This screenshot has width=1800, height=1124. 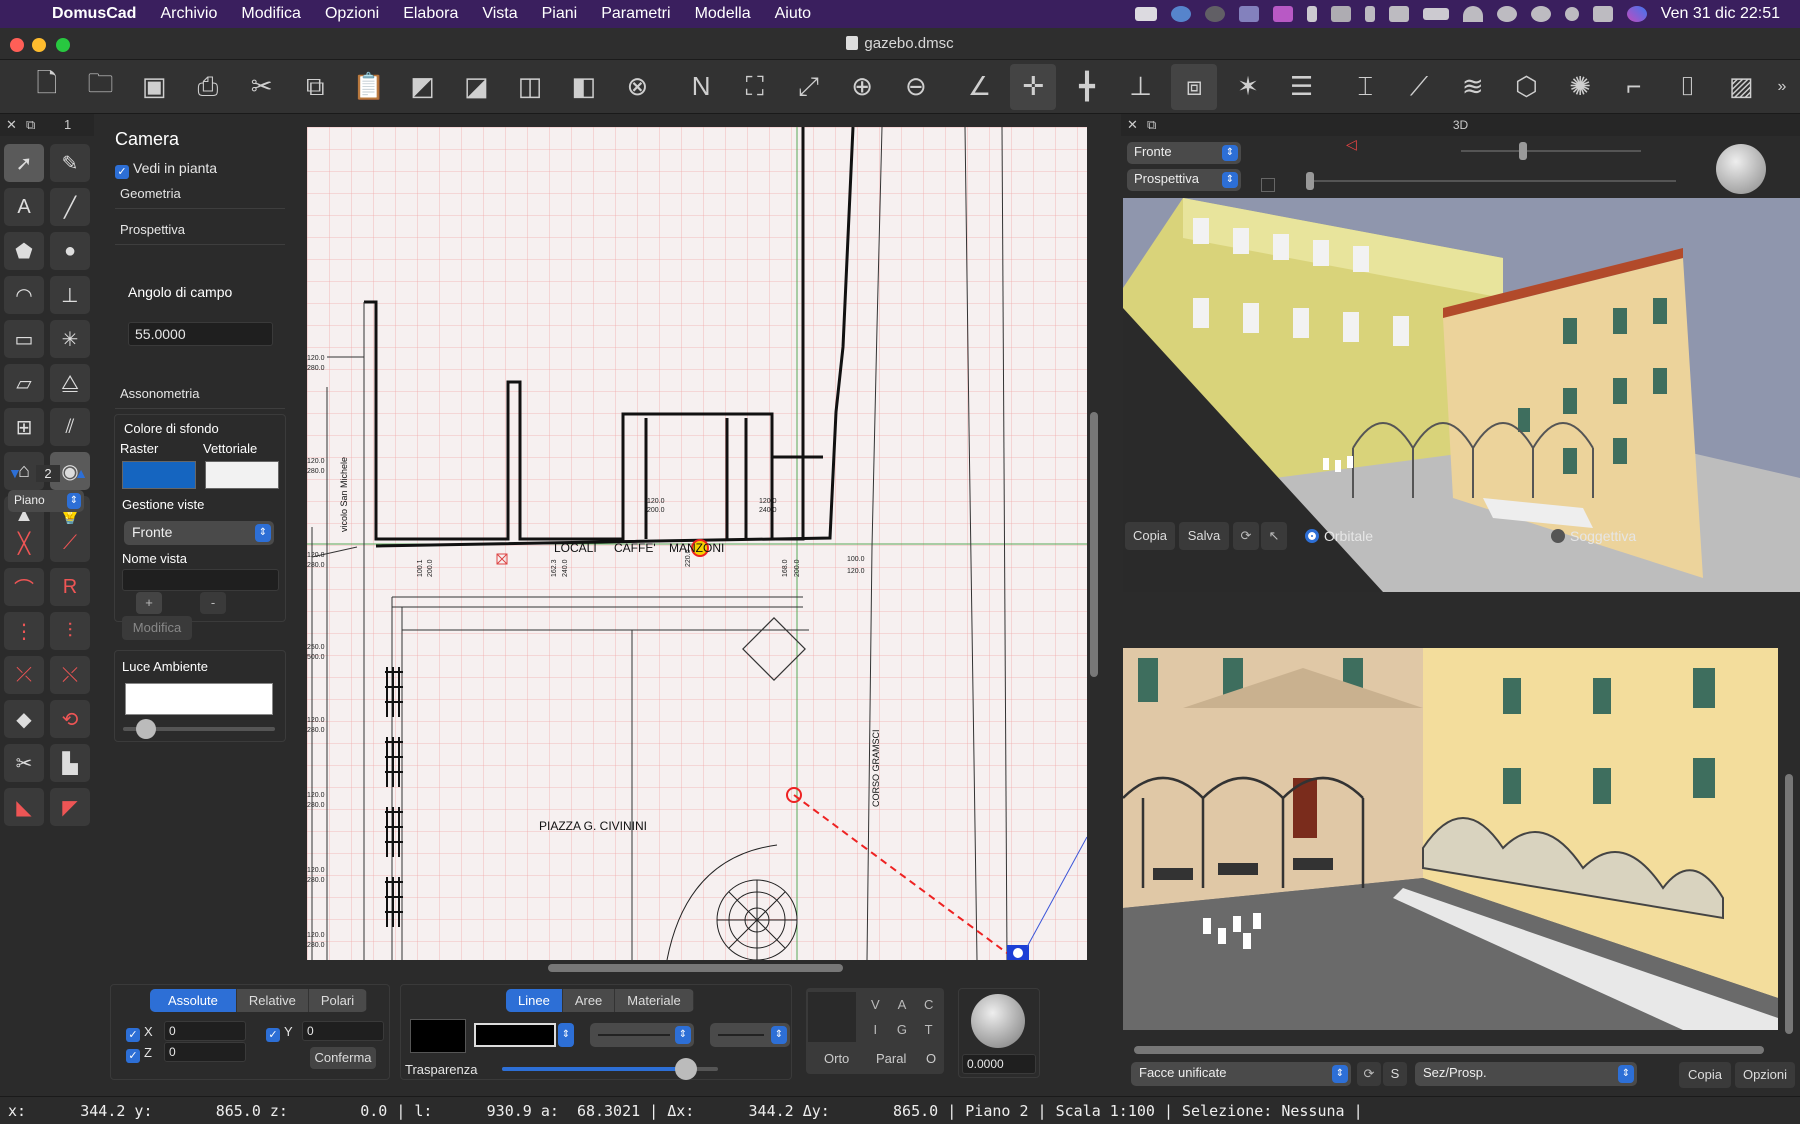 I want to click on raster-color-swatch, so click(x=159, y=475).